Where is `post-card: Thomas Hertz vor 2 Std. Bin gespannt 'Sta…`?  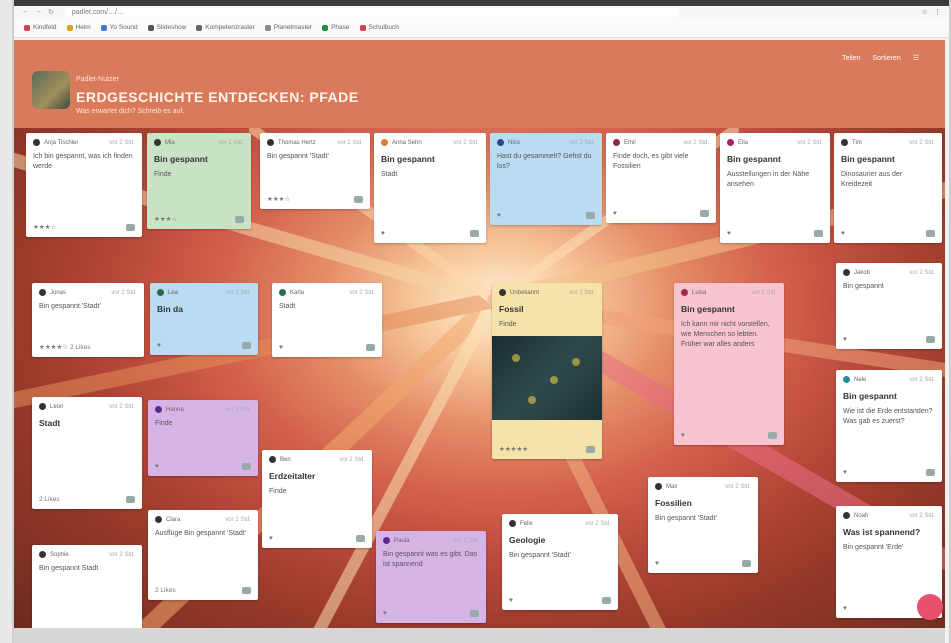 post-card: Thomas Hertz vor 2 Std. Bin gespannt 'Sta… is located at coordinates (315, 171).